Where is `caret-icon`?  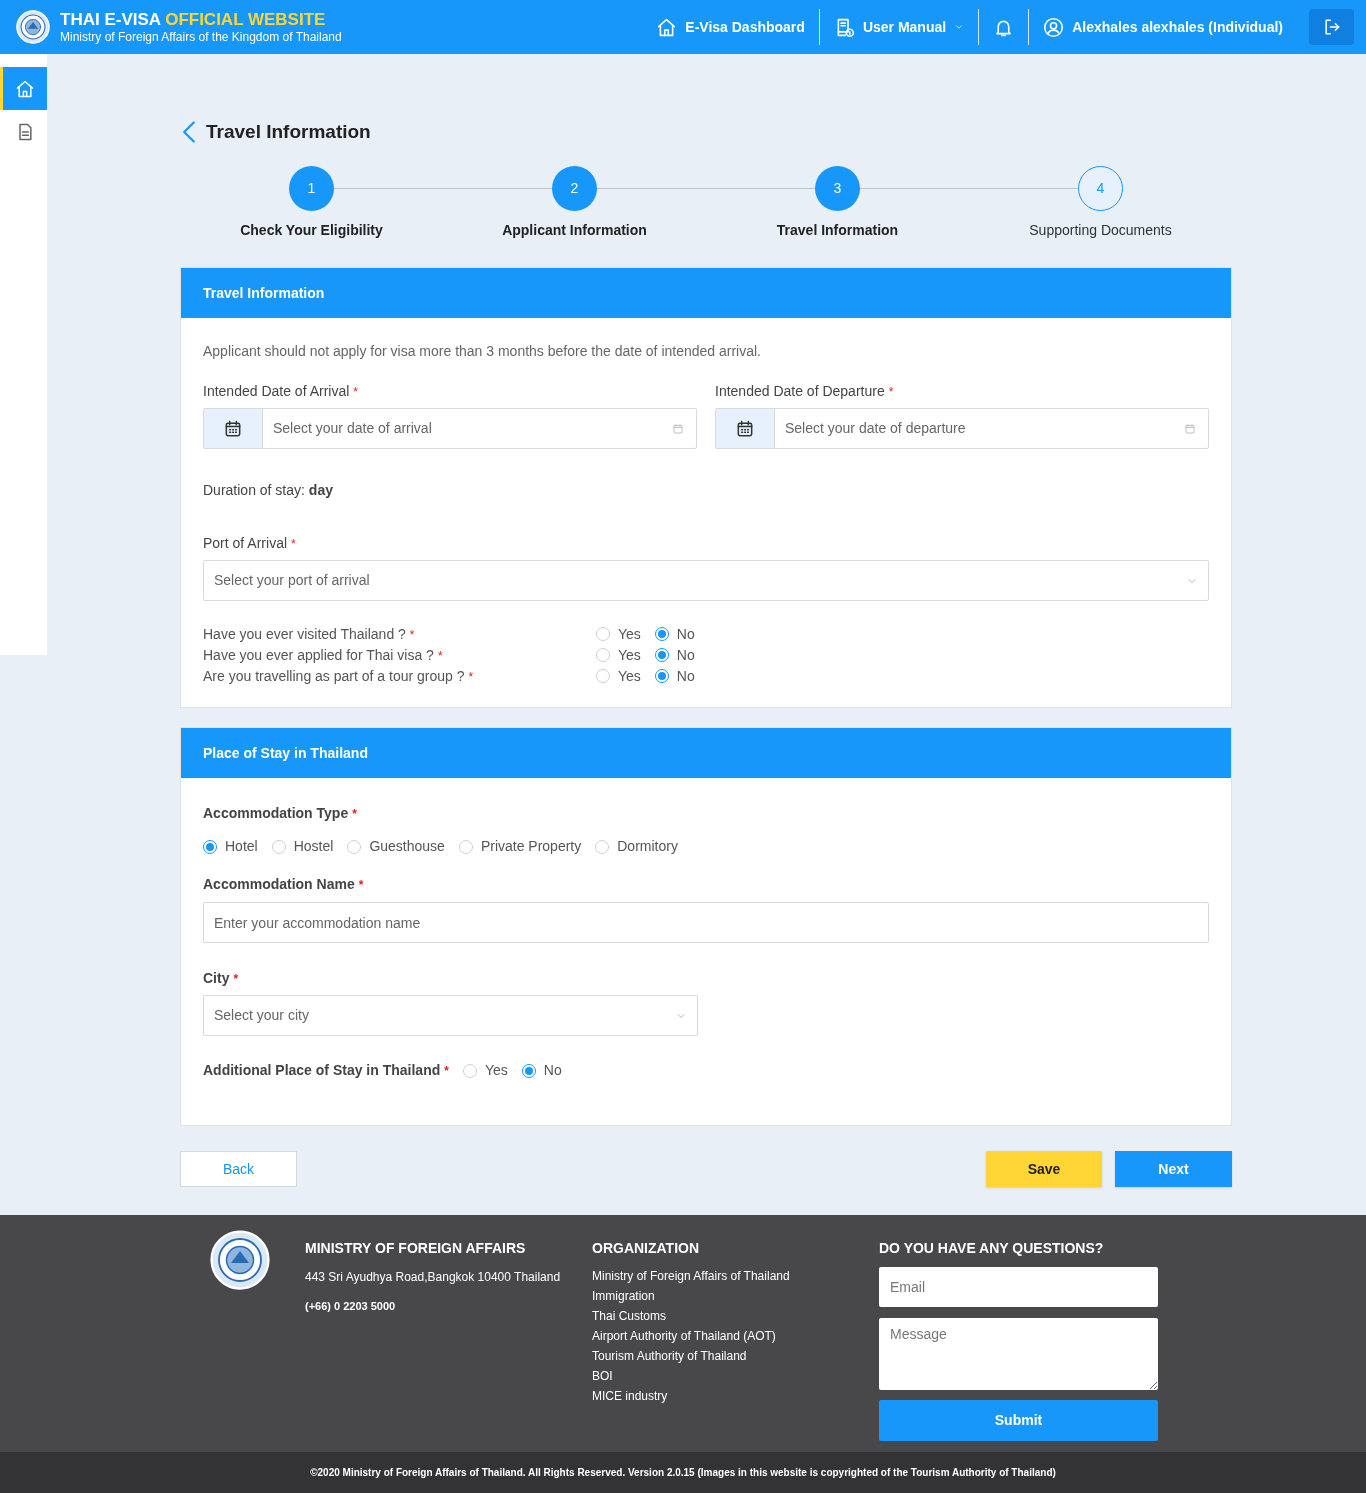
caret-icon is located at coordinates (959, 27).